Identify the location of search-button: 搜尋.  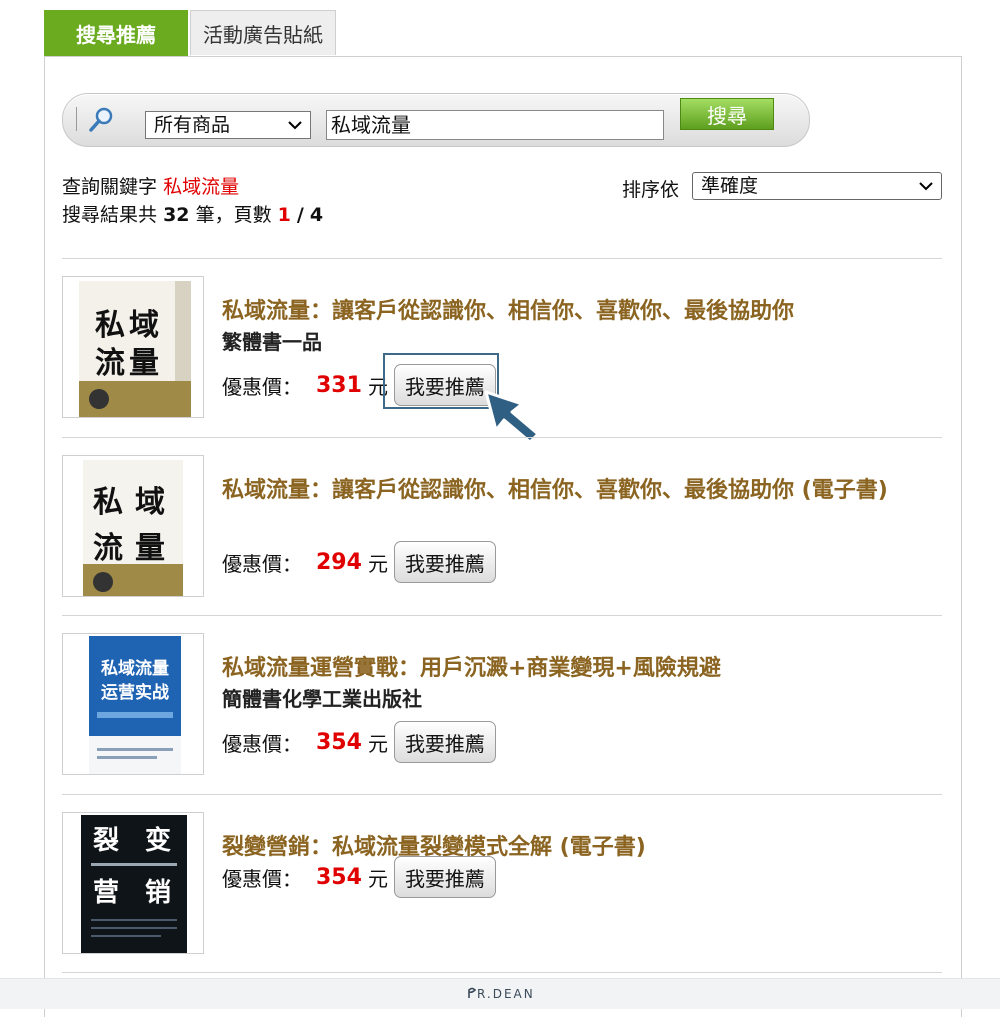
(727, 114).